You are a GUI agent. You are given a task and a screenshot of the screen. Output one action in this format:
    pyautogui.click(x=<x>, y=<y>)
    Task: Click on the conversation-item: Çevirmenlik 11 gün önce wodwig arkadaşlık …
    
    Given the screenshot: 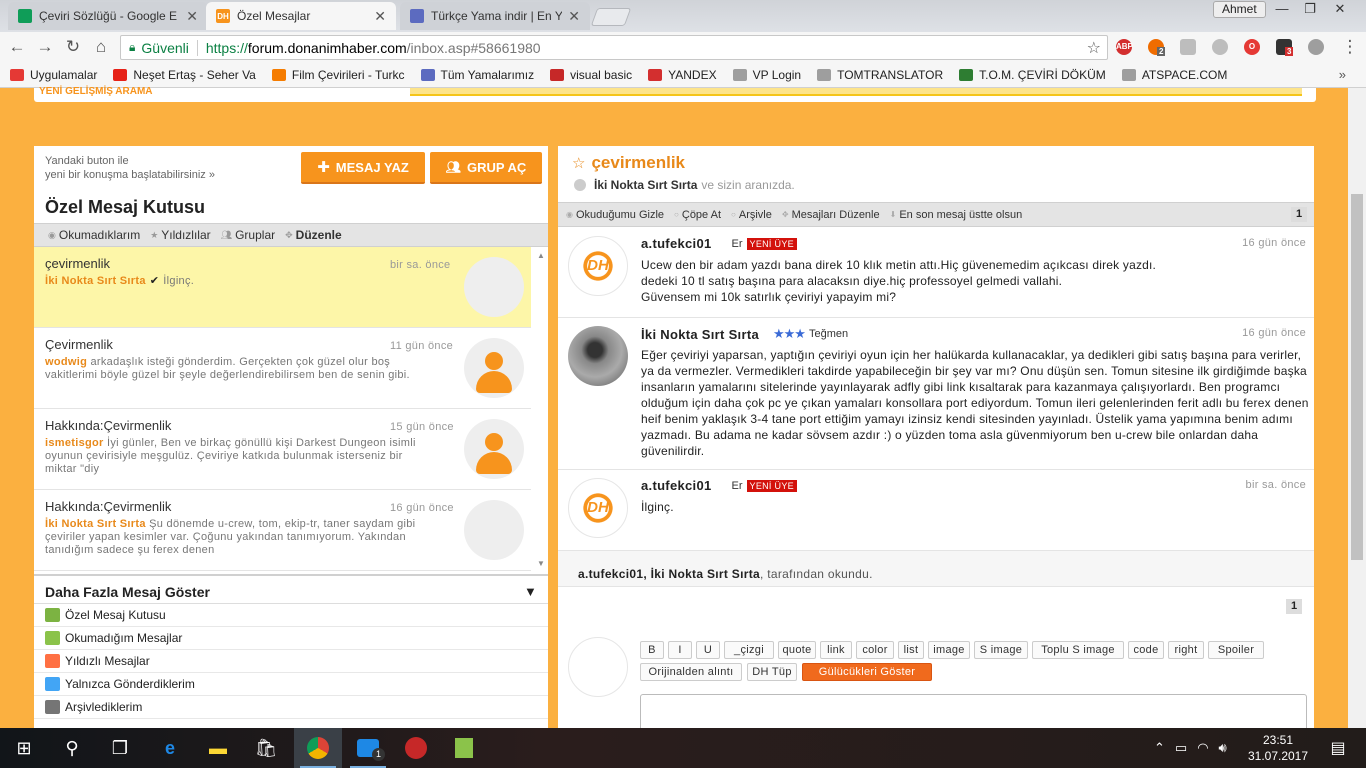 What is the action you would take?
    pyautogui.click(x=282, y=368)
    